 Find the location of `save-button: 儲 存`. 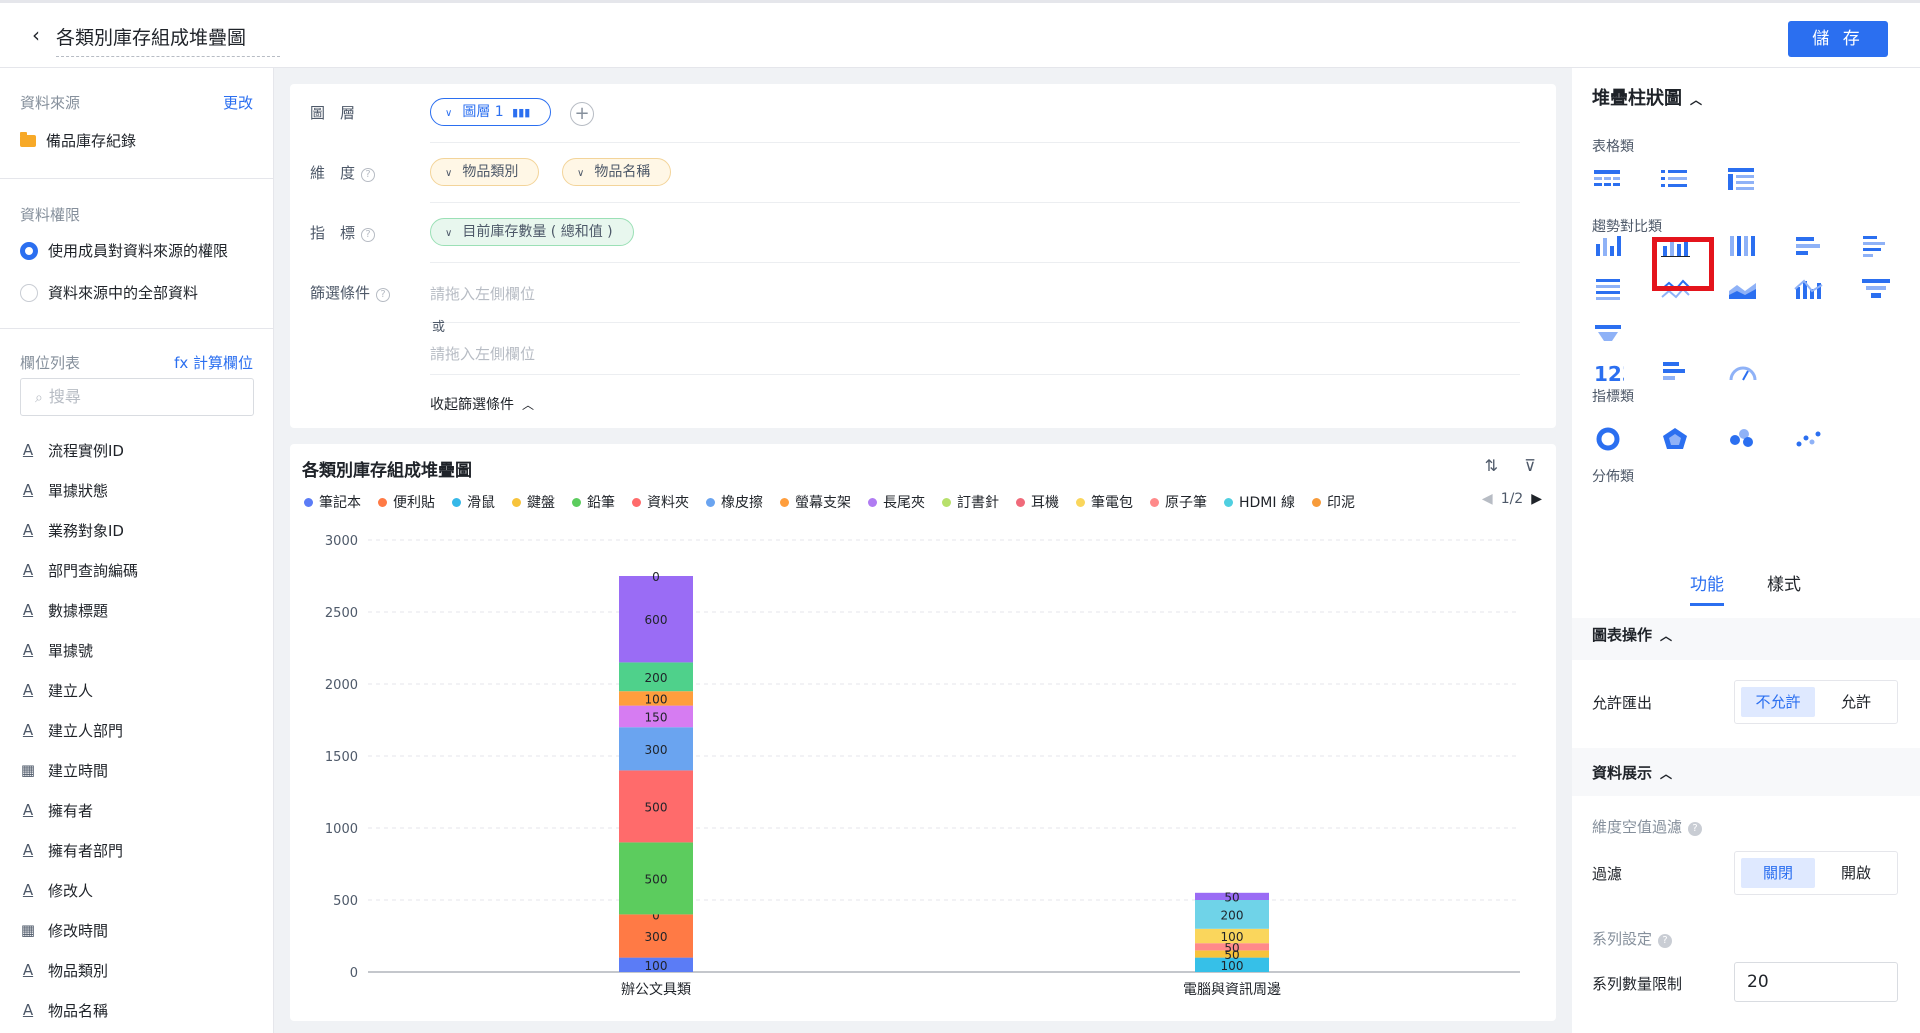

save-button: 儲 存 is located at coordinates (1838, 39).